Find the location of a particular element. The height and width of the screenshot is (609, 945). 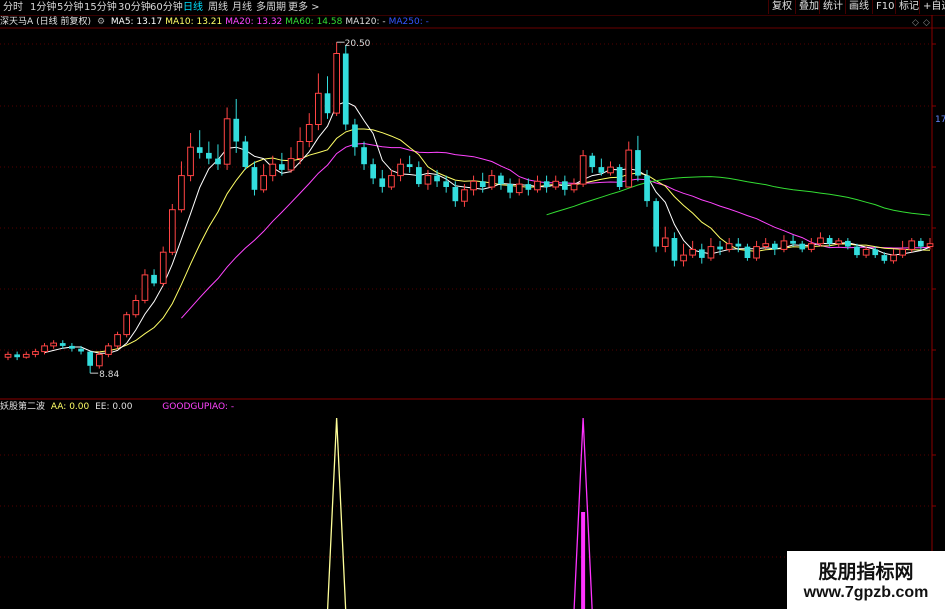

diamond-icon: ◇ is located at coordinates (926, 23).